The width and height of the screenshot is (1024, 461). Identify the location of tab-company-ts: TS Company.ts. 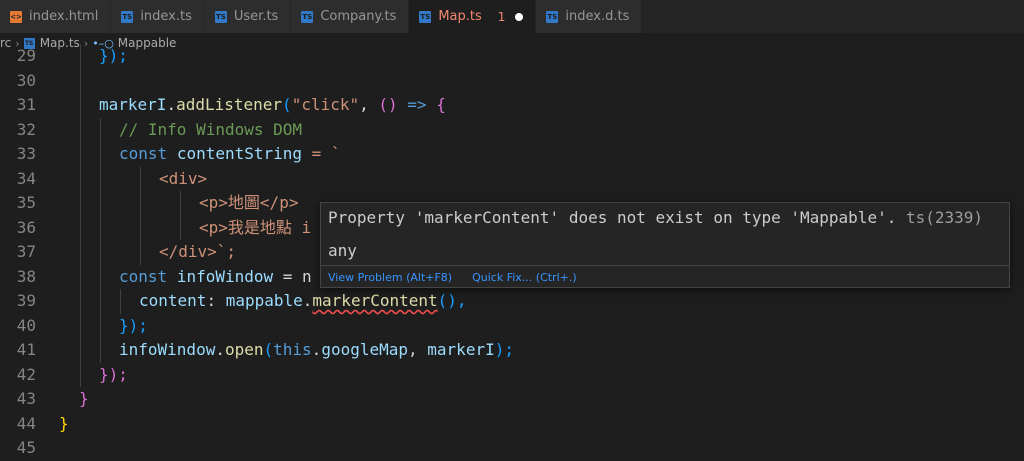
(350, 16).